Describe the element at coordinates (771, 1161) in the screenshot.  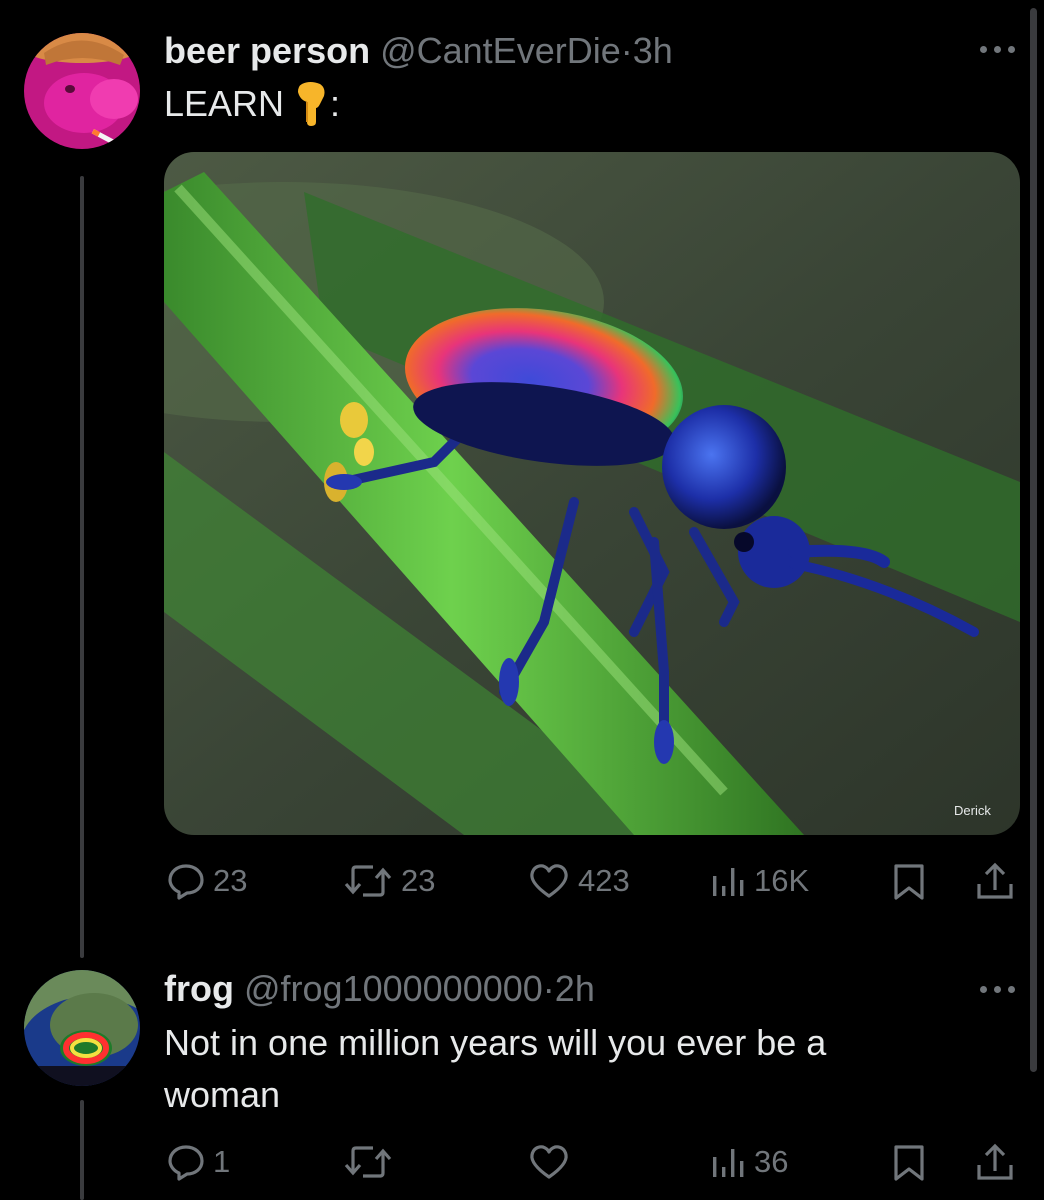
I see `view-count: 36` at that location.